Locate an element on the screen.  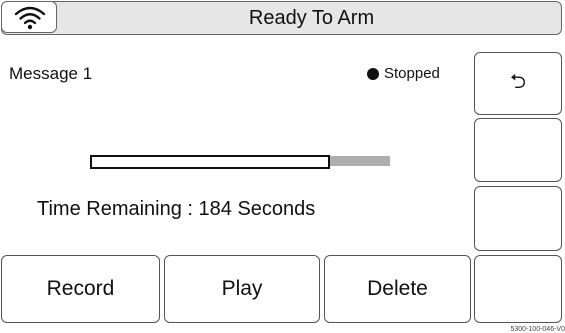
time-remaining: Time Remaining : 184 Seconds is located at coordinates (176, 209).